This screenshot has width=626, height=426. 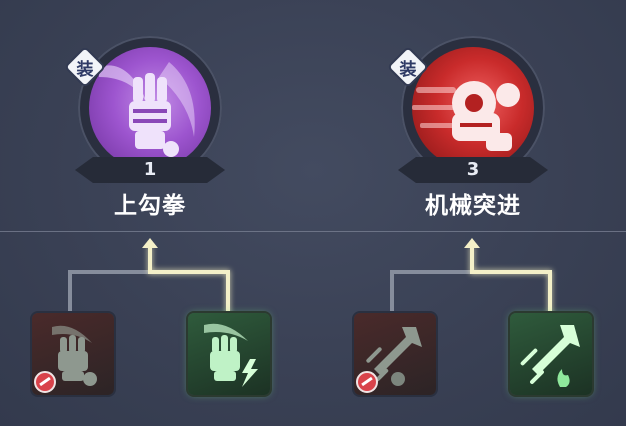 I want to click on locked-path-right, so click(x=431, y=292).